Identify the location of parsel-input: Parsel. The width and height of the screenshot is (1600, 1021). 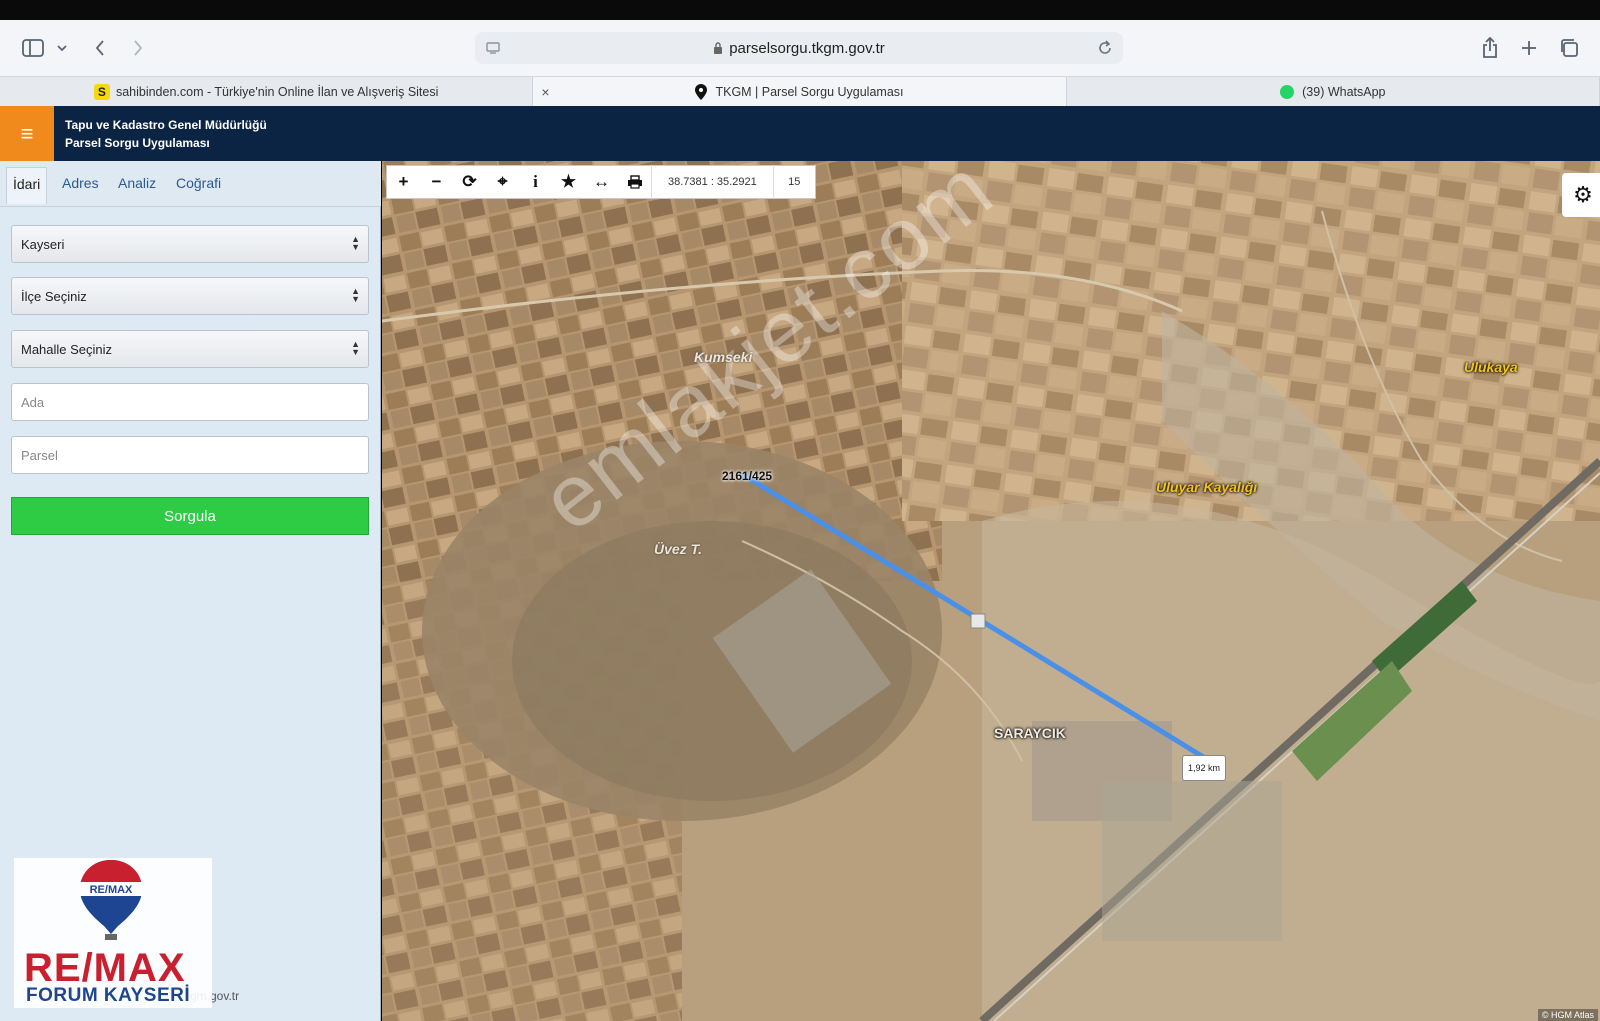
(190, 455).